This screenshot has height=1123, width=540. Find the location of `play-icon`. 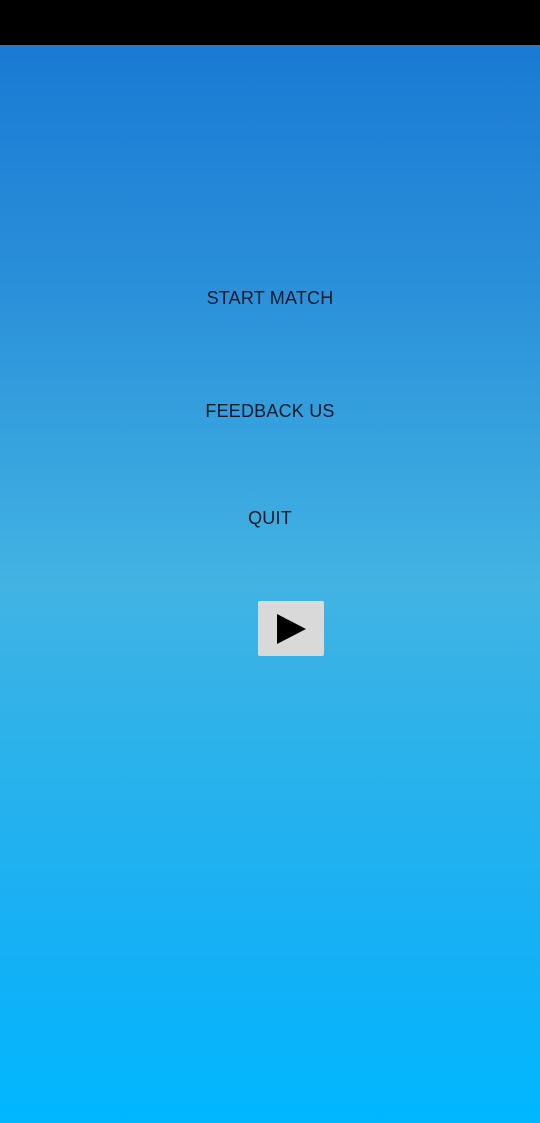

play-icon is located at coordinates (291, 628).